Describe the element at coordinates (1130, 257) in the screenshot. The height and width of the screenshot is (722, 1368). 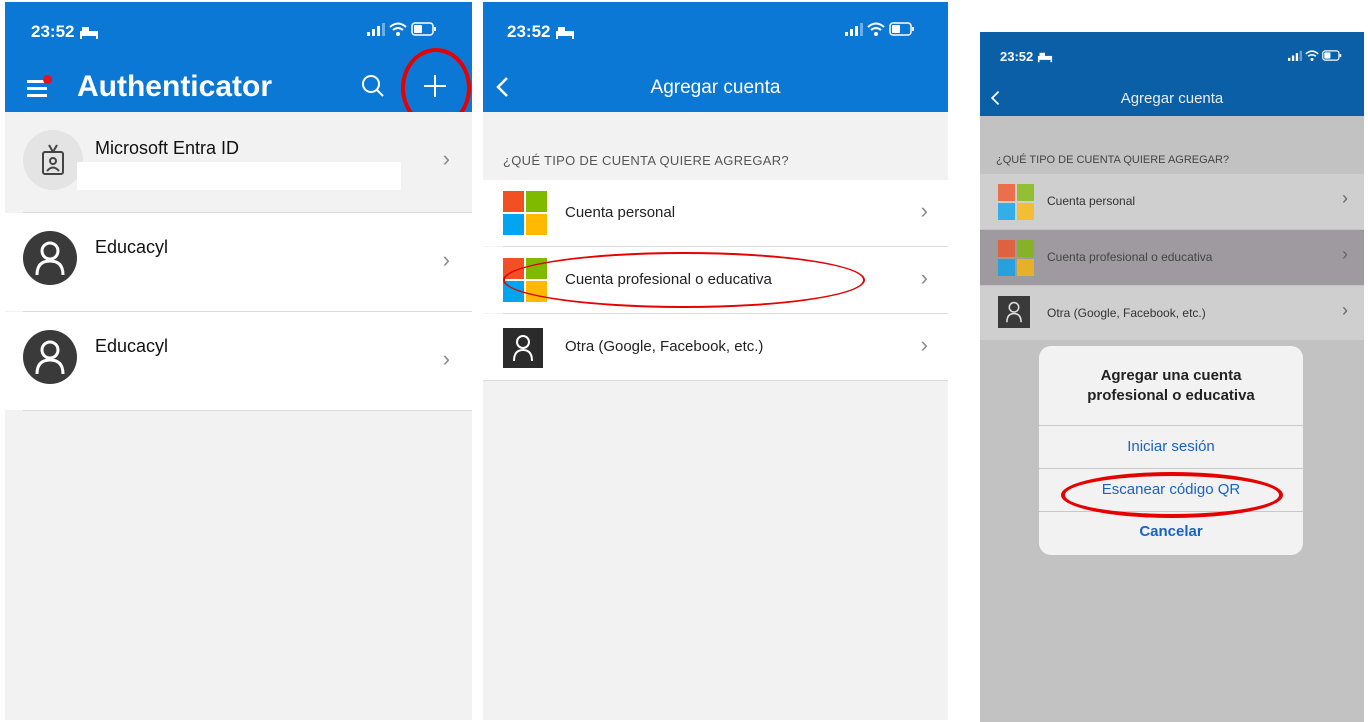
I see `option-label: Cuenta profesional o educativa` at that location.